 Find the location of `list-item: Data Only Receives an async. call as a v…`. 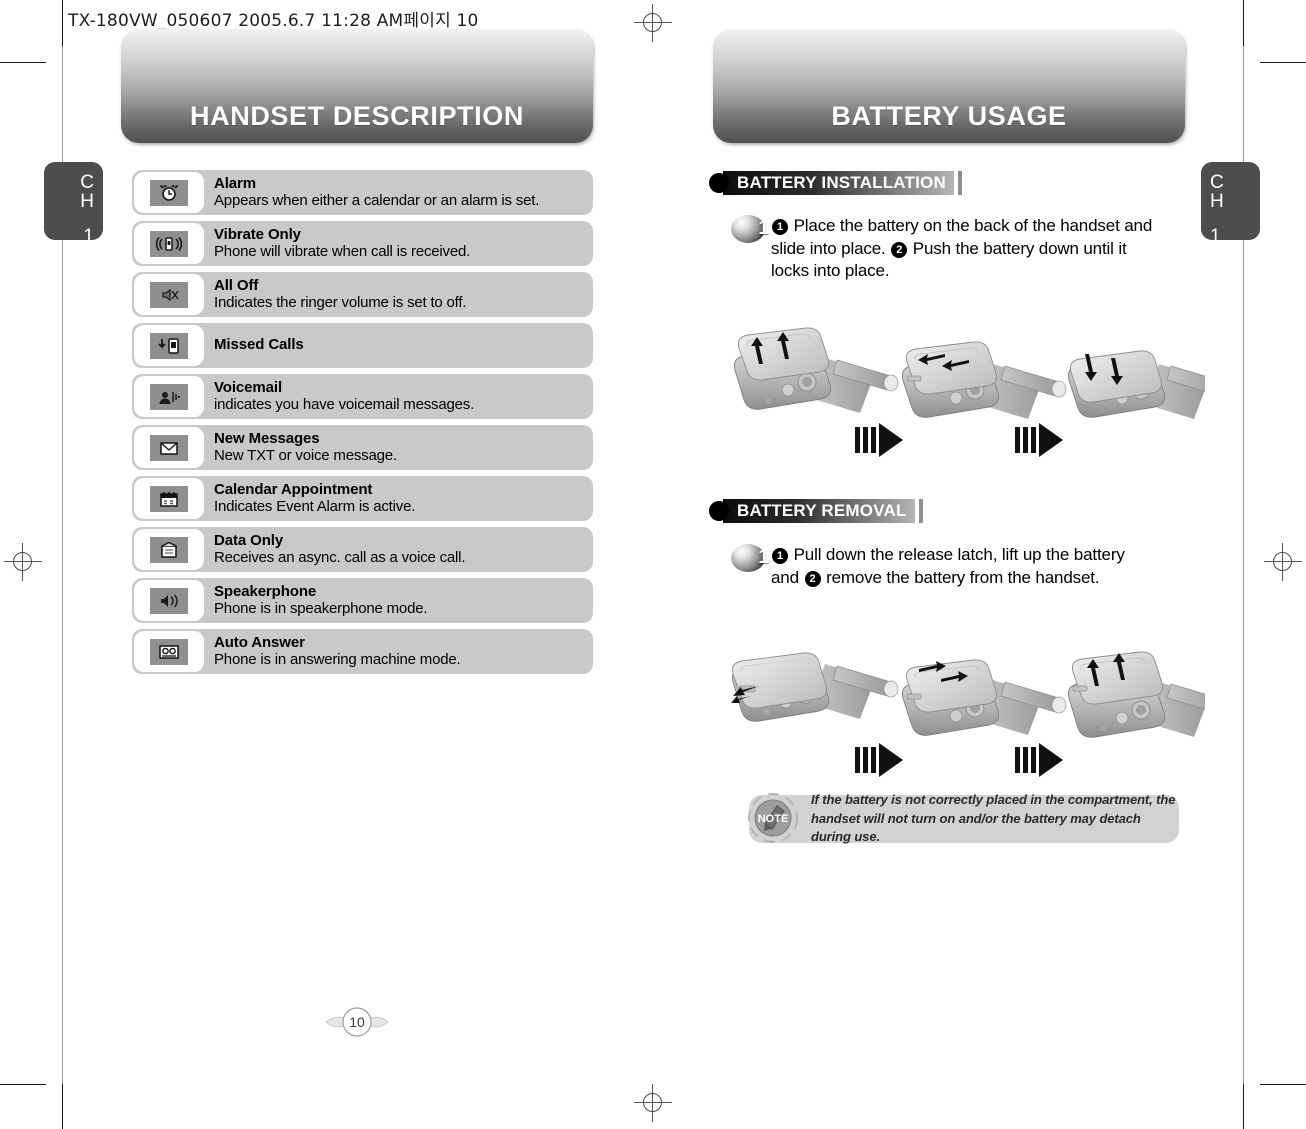

list-item: Data Only Receives an async. call as a v… is located at coordinates (362, 549).